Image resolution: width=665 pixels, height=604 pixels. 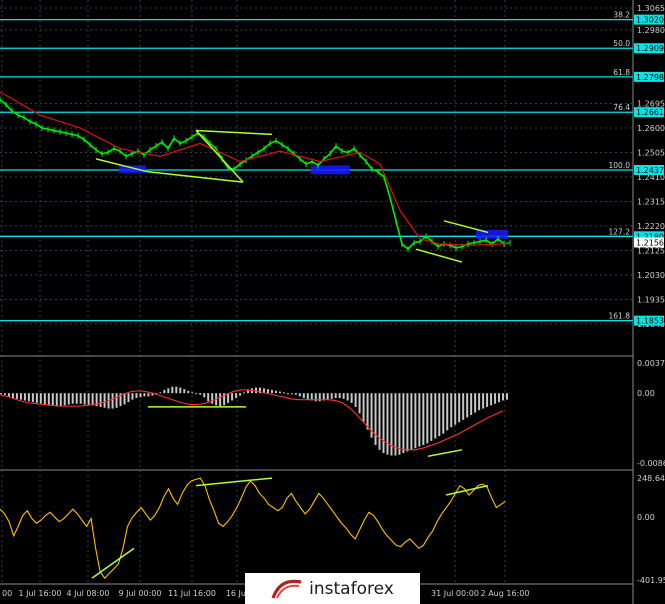 I want to click on price-tick-0: 1.3065, so click(x=651, y=8).